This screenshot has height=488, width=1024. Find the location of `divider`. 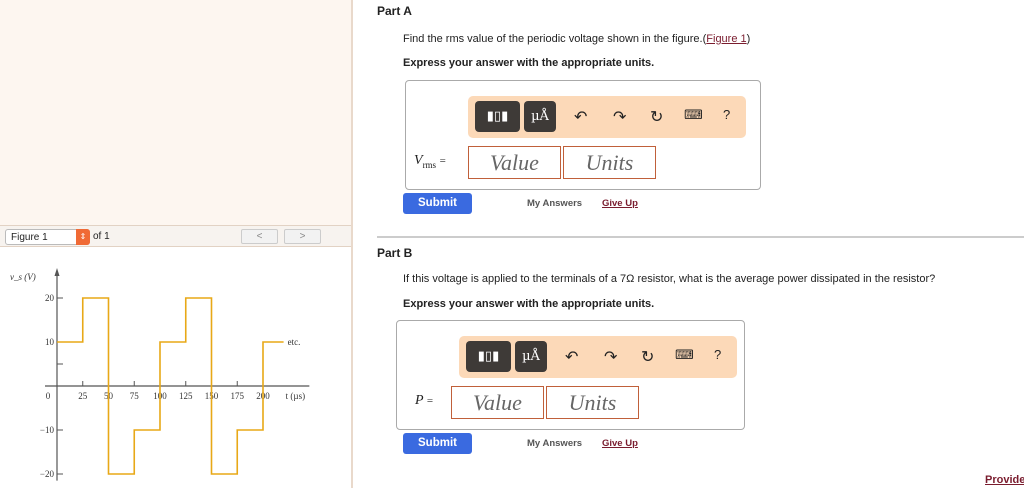

divider is located at coordinates (700, 237).